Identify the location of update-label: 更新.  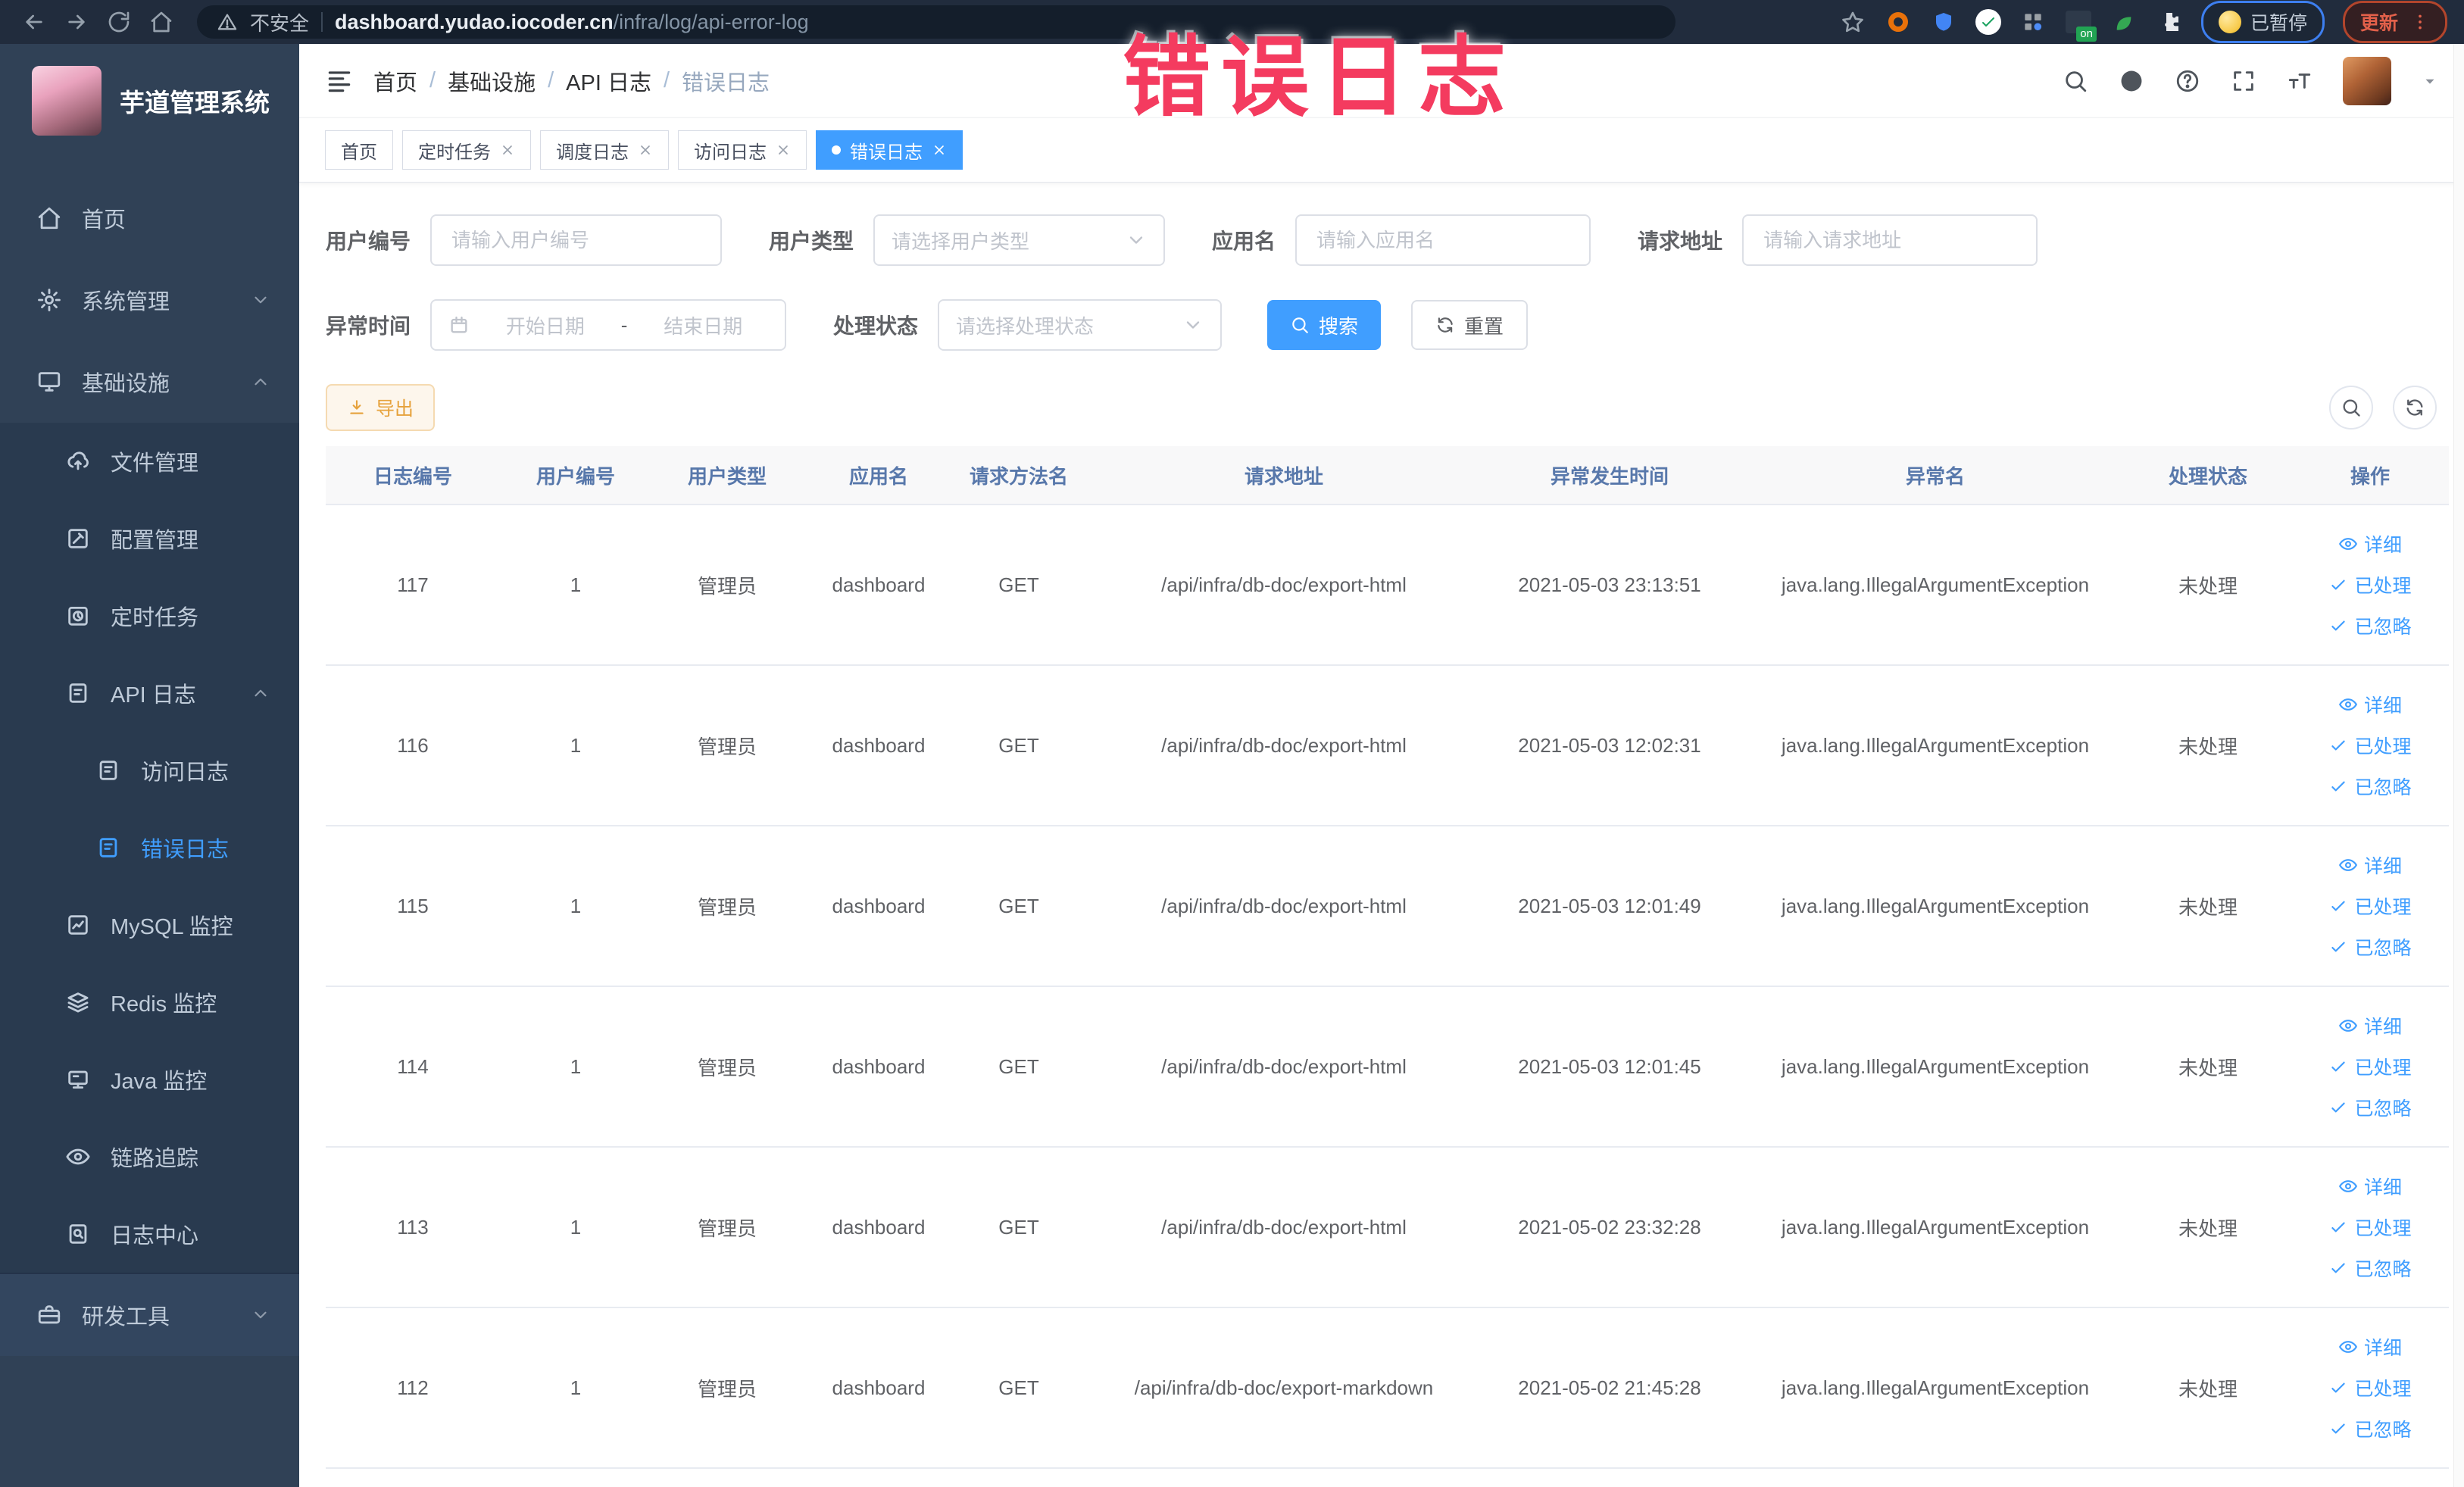
(2378, 23).